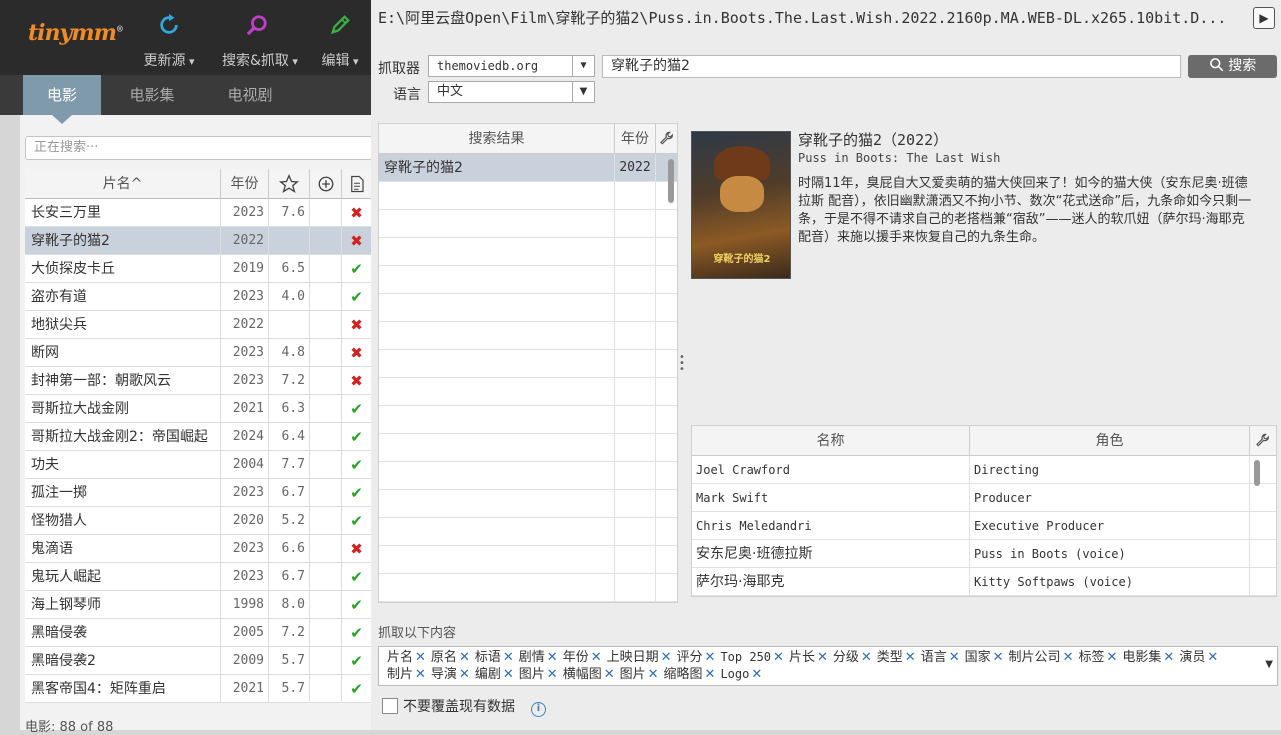 The image size is (1281, 735). Describe the element at coordinates (808, 657) in the screenshot. I see `scrape-tag: 片长 ✕` at that location.